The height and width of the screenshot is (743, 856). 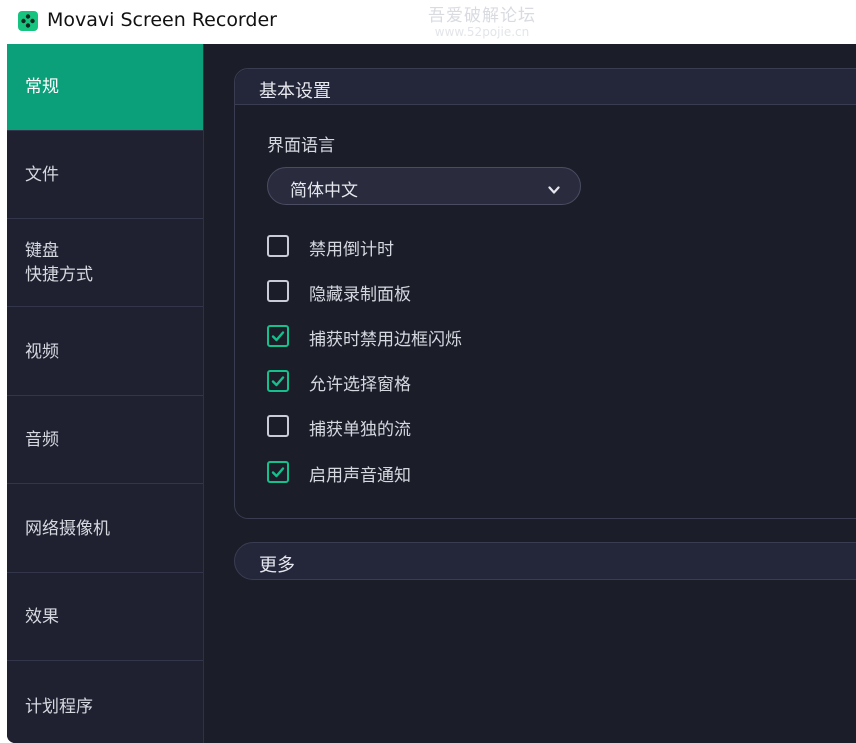 I want to click on sidebar-item-audio: 音频, so click(x=105, y=440).